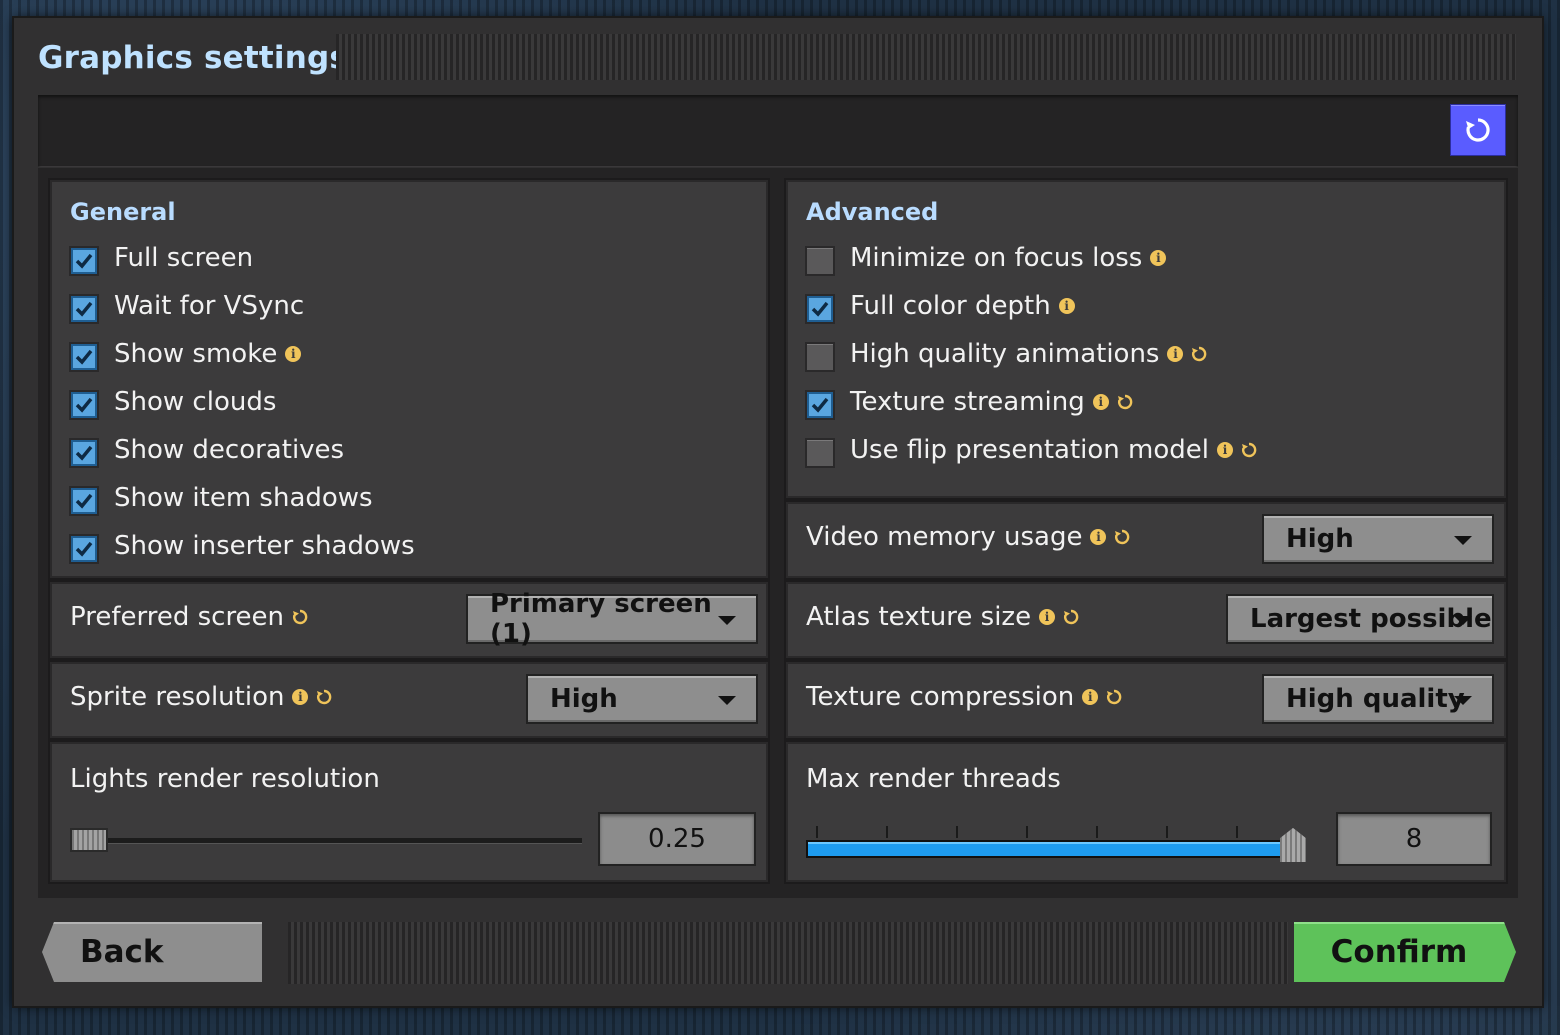 This screenshot has height=1035, width=1560. Describe the element at coordinates (1146, 812) in the screenshot. I see `max-render-threads-panel: Max render threads 8` at that location.